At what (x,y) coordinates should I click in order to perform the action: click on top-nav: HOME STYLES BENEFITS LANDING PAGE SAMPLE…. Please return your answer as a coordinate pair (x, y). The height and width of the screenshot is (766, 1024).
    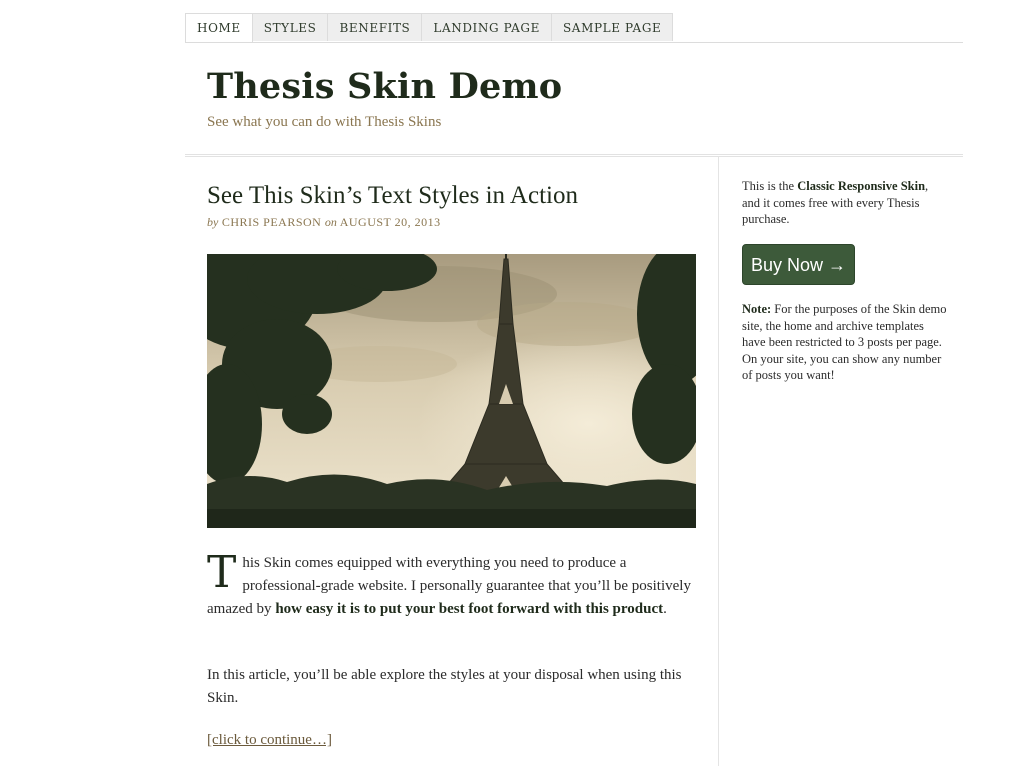
    Looking at the image, I should click on (574, 28).